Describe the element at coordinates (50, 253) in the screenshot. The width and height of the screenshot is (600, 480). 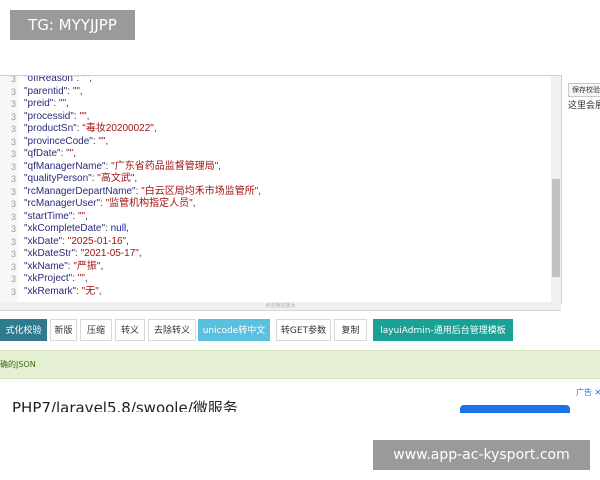
I see `json-key: "xkDateStr"` at that location.